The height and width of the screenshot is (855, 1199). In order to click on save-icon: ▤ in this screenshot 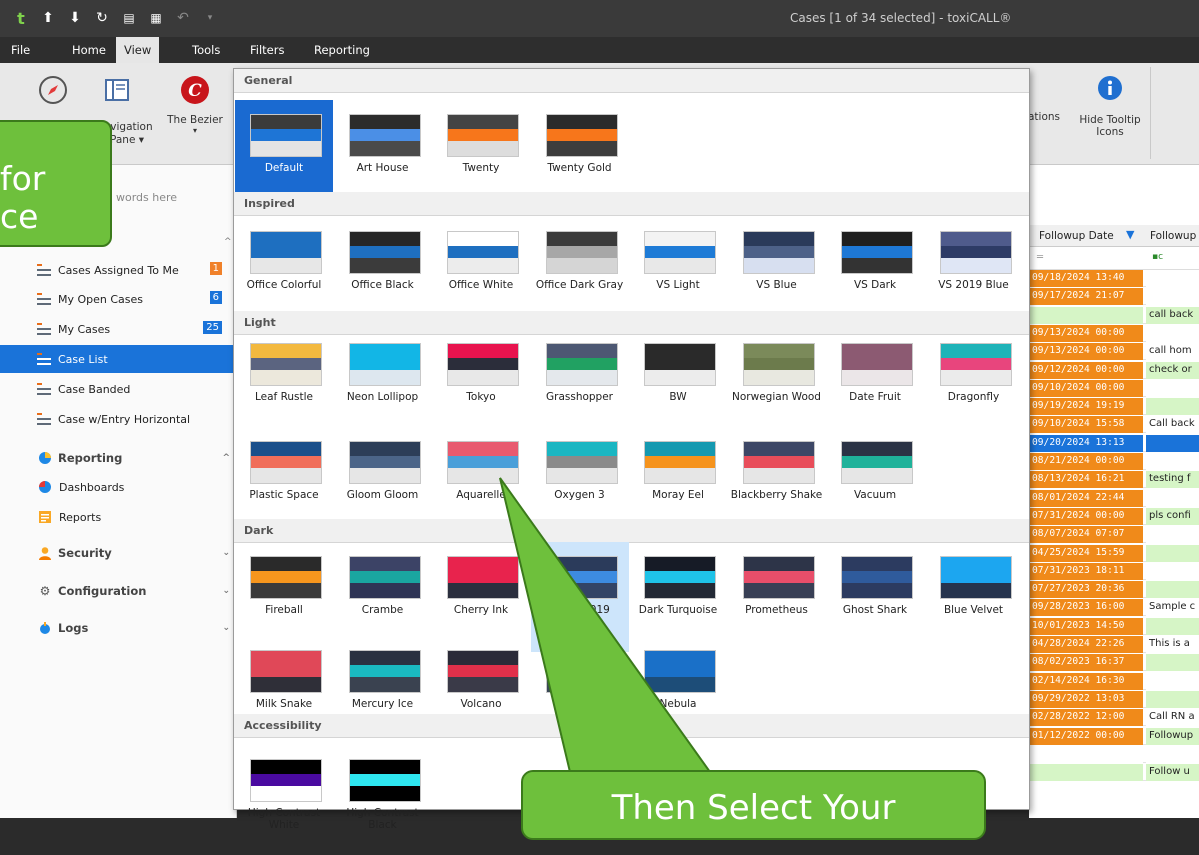, I will do `click(129, 18)`.